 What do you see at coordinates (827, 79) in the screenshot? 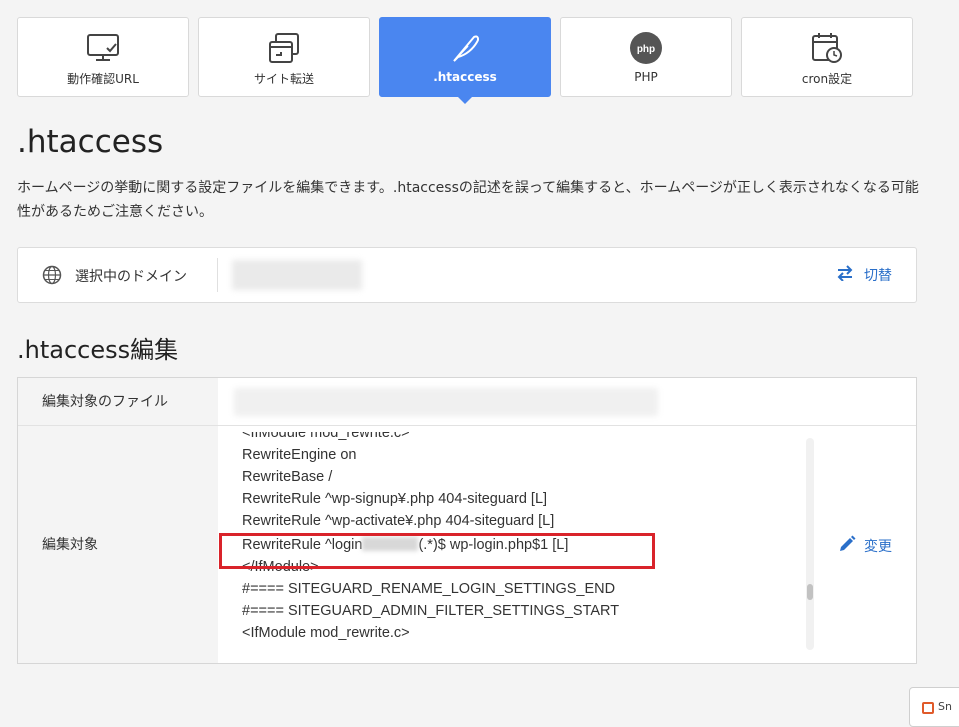
I see `tab-label: cron設定` at bounding box center [827, 79].